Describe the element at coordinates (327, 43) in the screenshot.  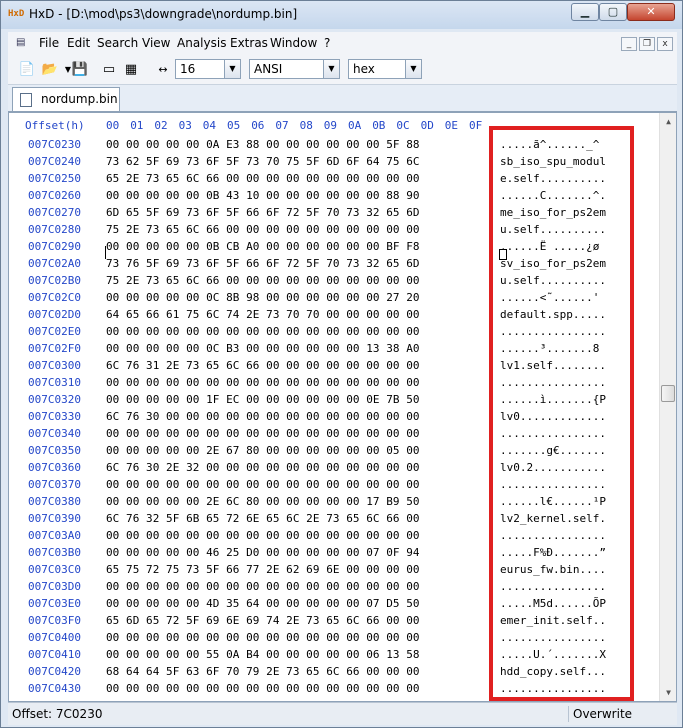
I see `menu-help: ?` at that location.